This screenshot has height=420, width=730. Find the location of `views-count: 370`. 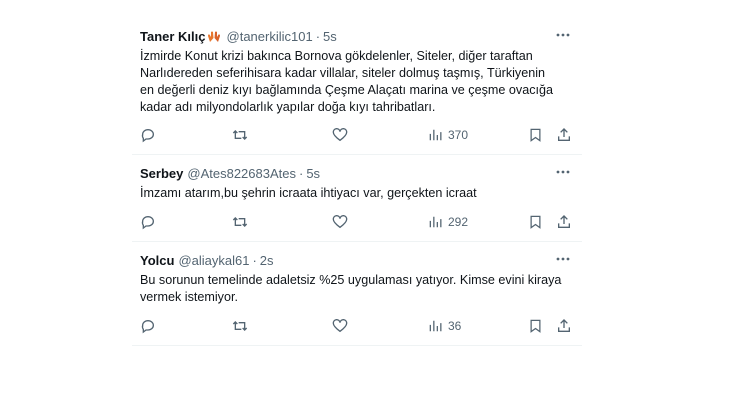

views-count: 370 is located at coordinates (458, 135).